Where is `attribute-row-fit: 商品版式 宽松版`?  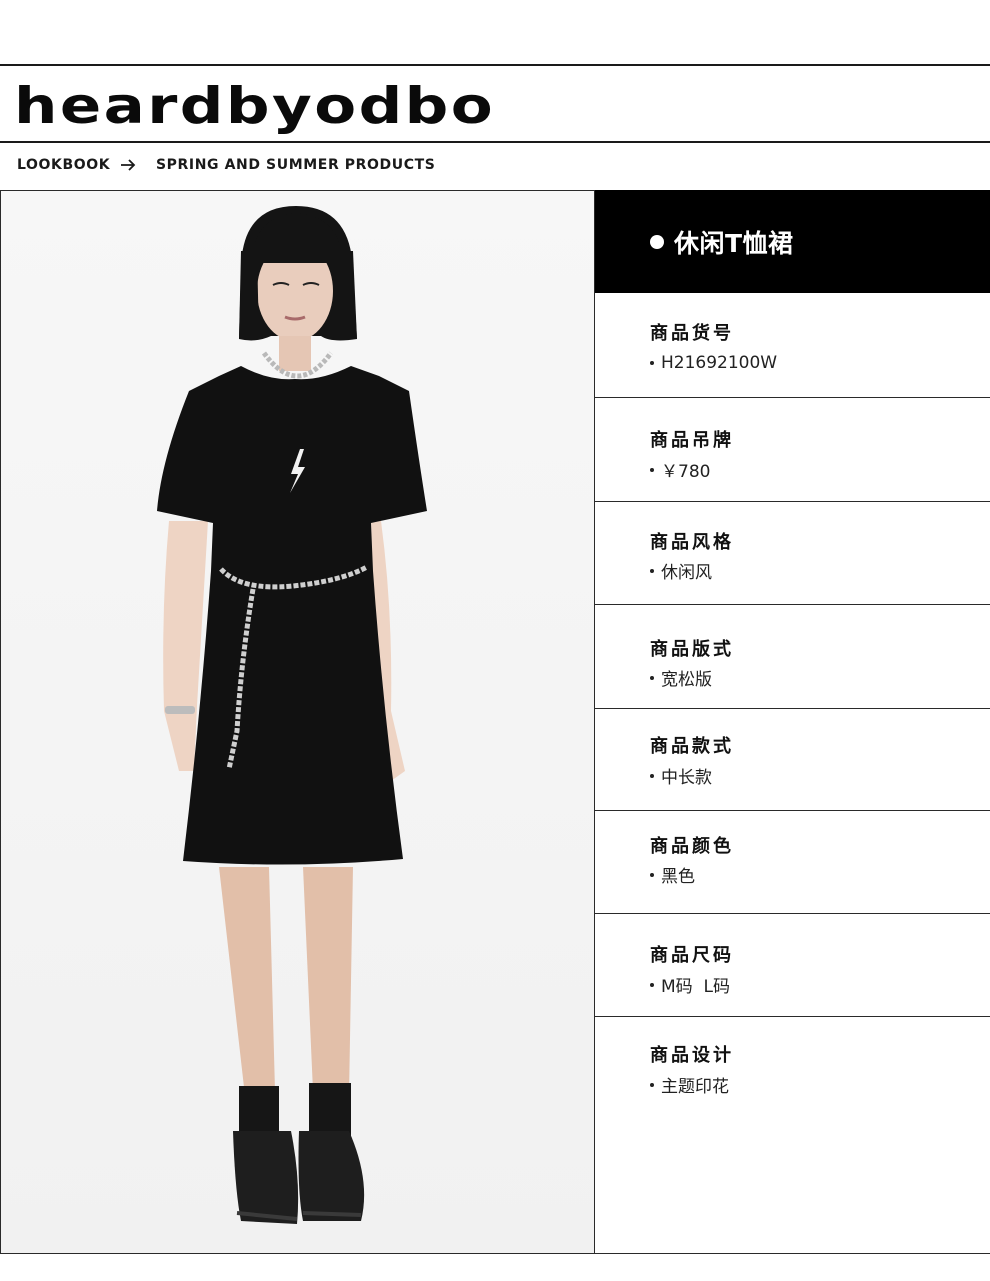
attribute-row-fit: 商品版式 宽松版 is located at coordinates (792, 657).